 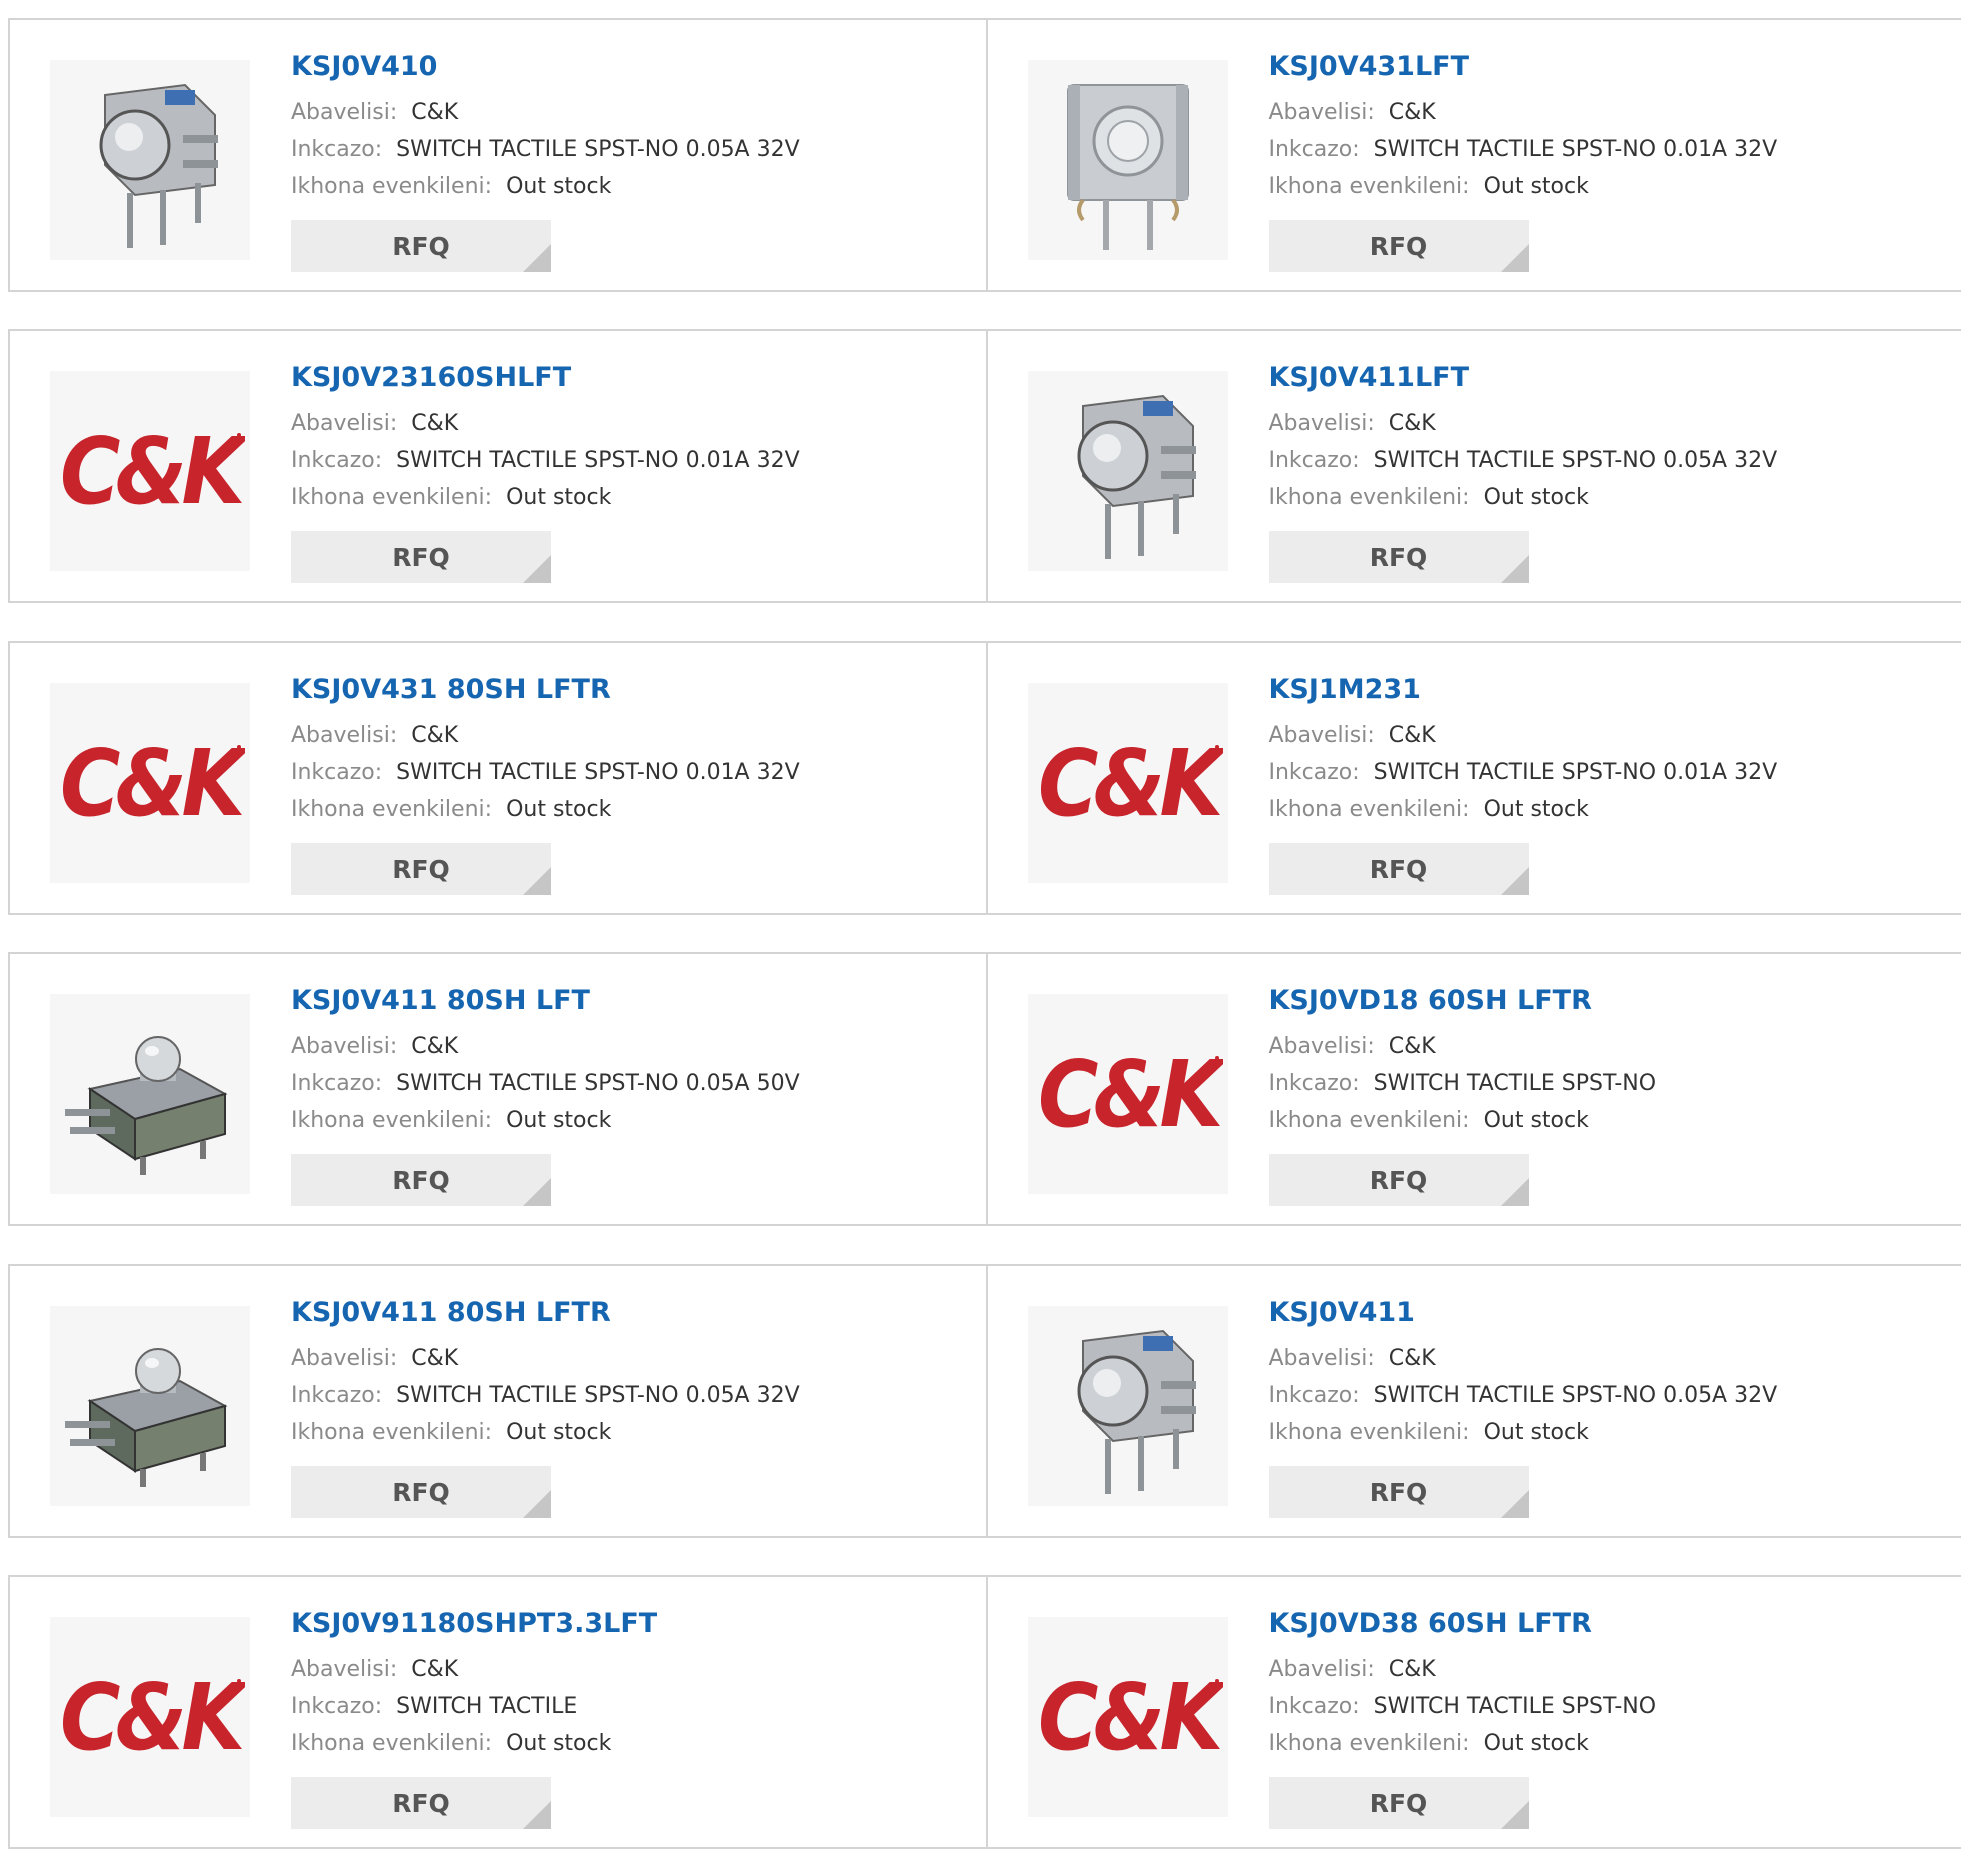 What do you see at coordinates (1523, 1317) in the screenshot?
I see `part-number-link: KSJ0V411` at bounding box center [1523, 1317].